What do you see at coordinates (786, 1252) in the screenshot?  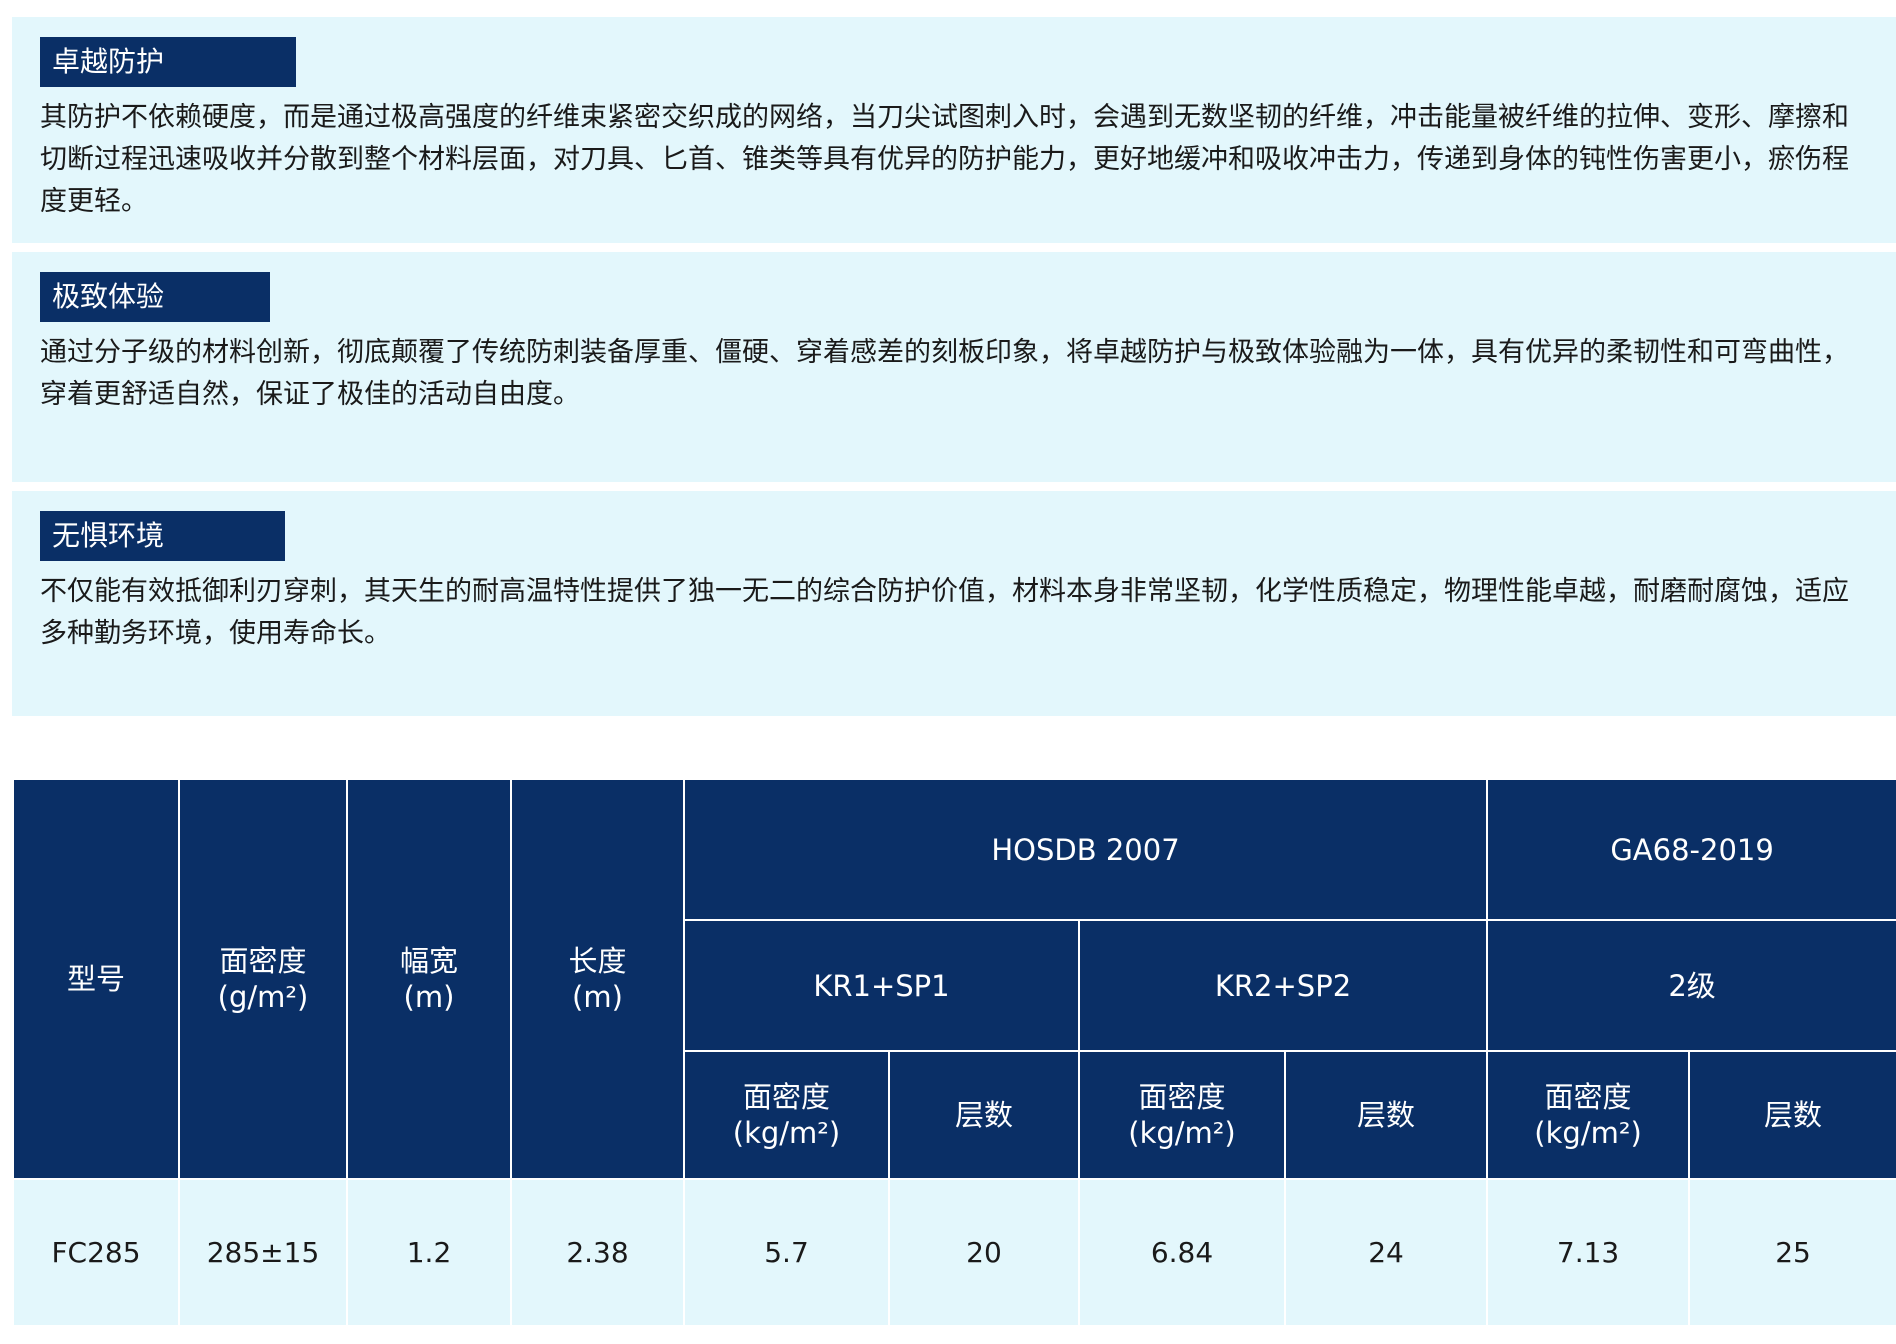 I see `cell-kr1-density: 5.7` at bounding box center [786, 1252].